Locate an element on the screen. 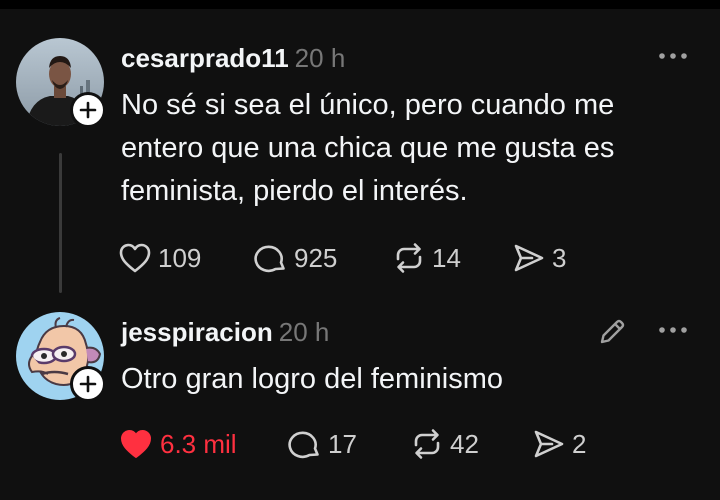 The width and height of the screenshot is (720, 500). like-count: 6.3 mil is located at coordinates (198, 444).